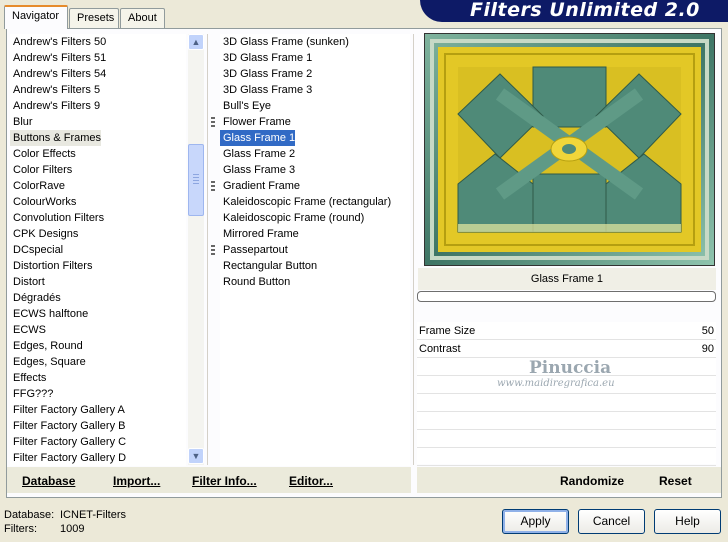  I want to click on category-item: Distortion Filters, so click(51, 266).